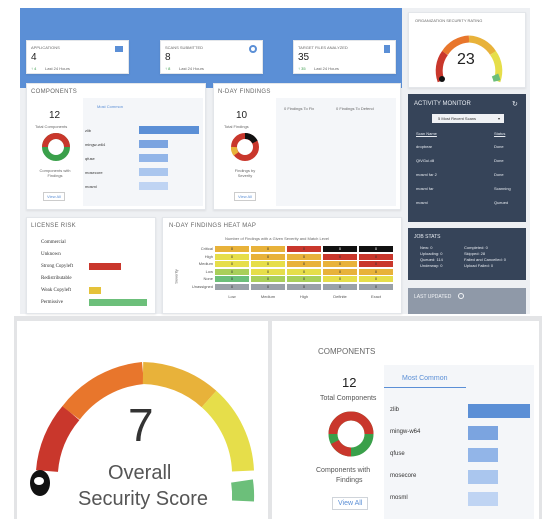 The image size is (549, 519). What do you see at coordinates (299, 108) in the screenshot?
I see `nday-tab-fix: 0 Findings To Fix` at bounding box center [299, 108].